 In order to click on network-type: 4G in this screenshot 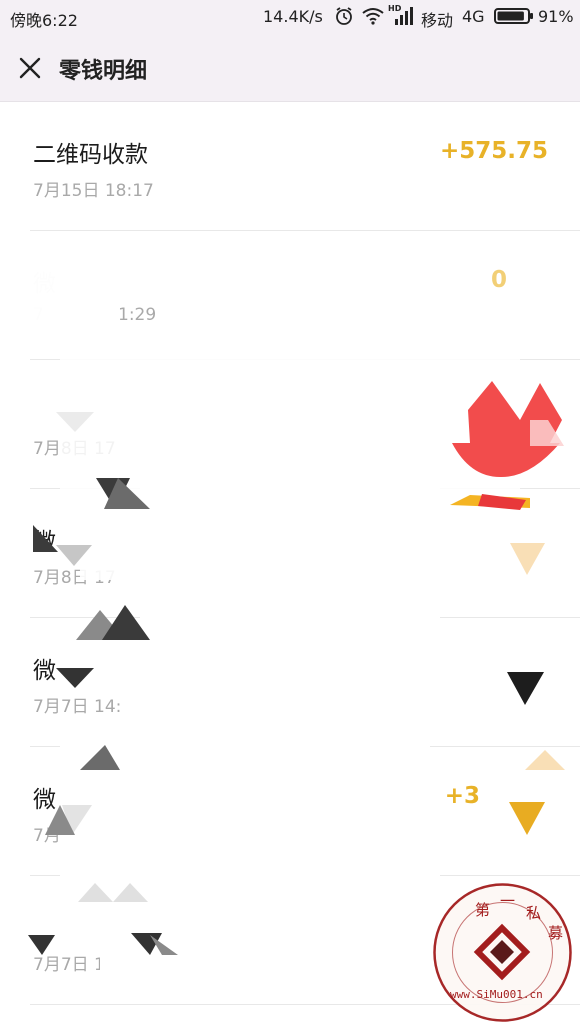, I will do `click(473, 16)`.